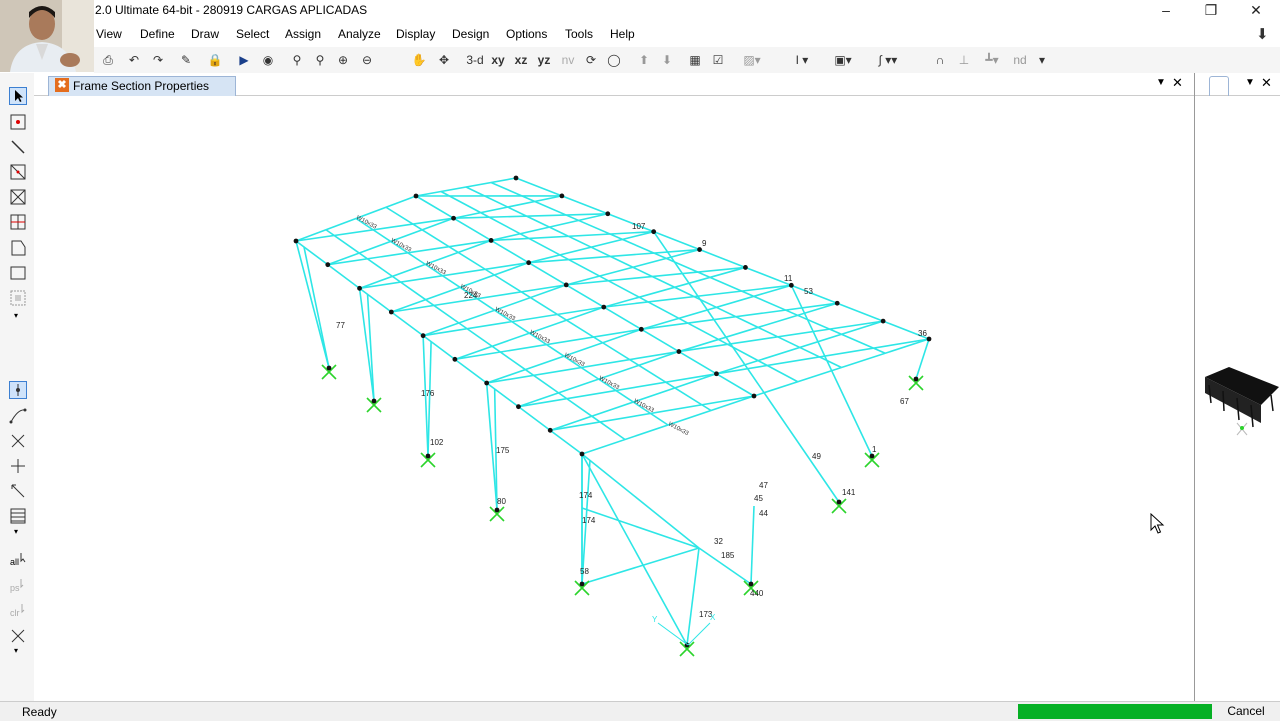  What do you see at coordinates (18, 636) in the screenshot?
I see `intersecting-line-icon` at bounding box center [18, 636].